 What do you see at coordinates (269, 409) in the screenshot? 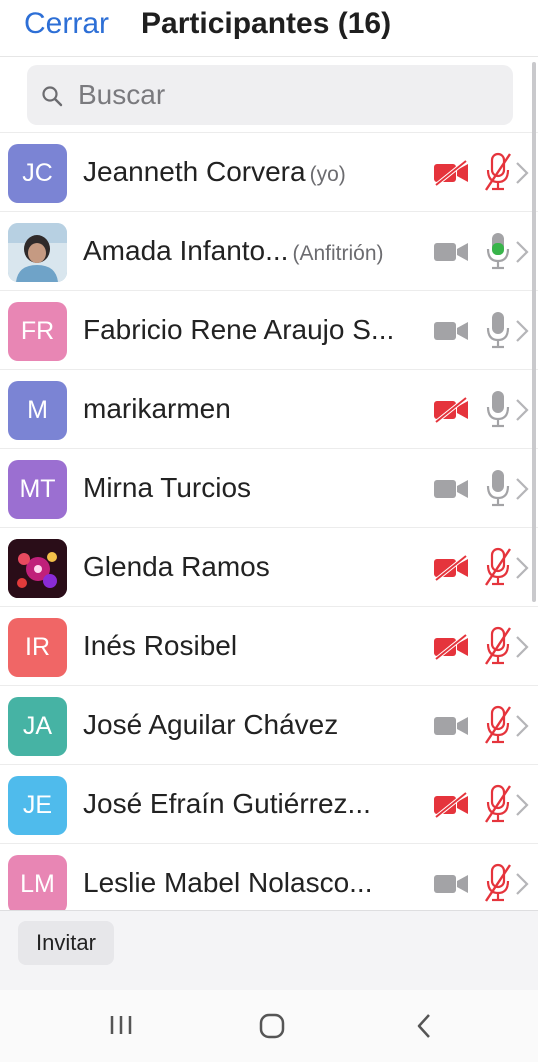
I see `participant-row: Mmarikarmen` at bounding box center [269, 409].